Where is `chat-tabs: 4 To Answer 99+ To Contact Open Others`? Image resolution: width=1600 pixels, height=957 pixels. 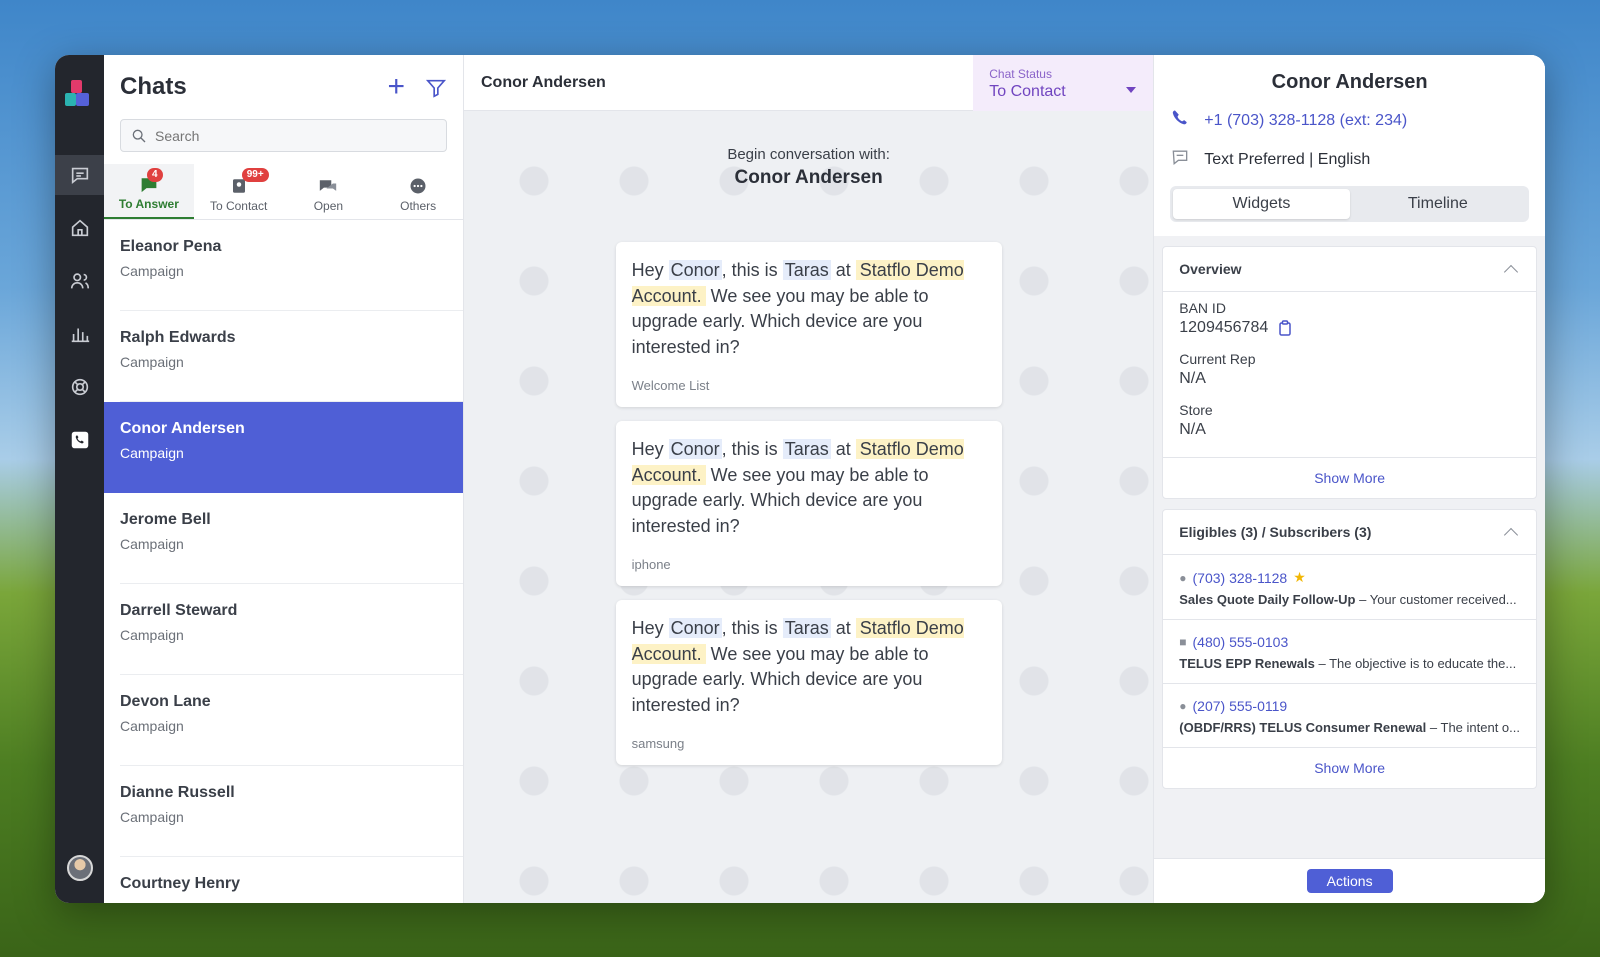 chat-tabs: 4 To Answer 99+ To Contact Open Others is located at coordinates (283, 192).